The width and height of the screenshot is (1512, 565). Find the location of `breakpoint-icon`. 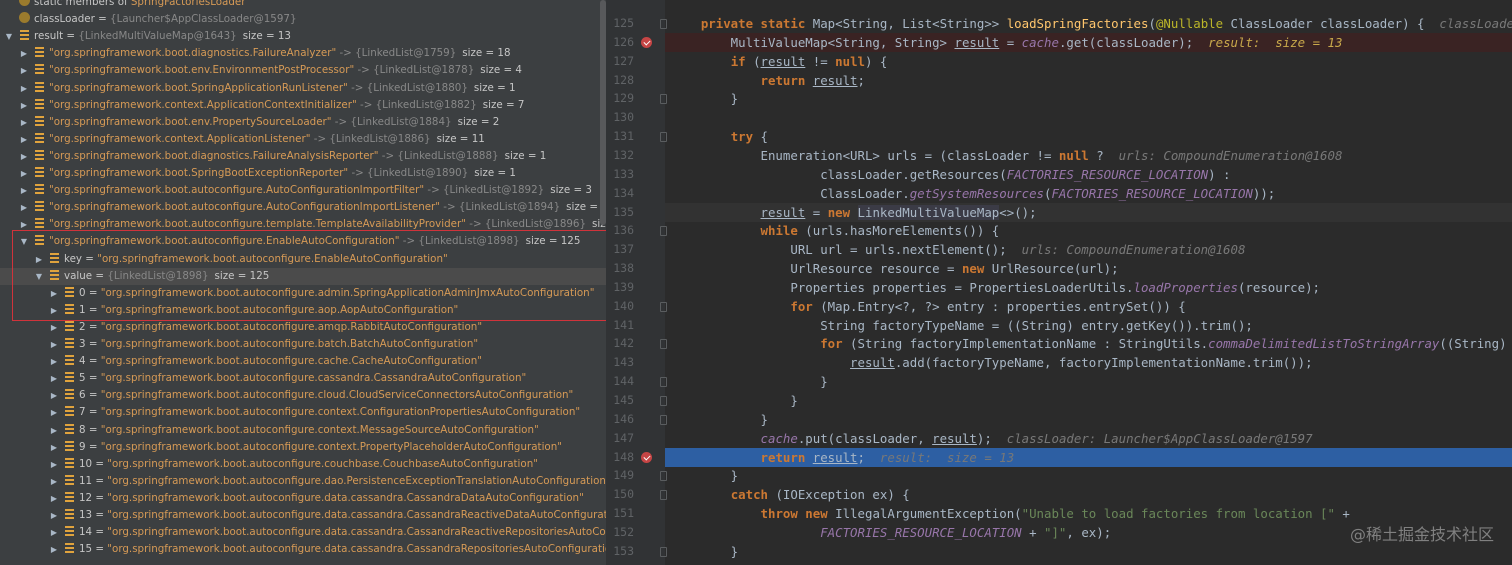

breakpoint-icon is located at coordinates (646, 457).